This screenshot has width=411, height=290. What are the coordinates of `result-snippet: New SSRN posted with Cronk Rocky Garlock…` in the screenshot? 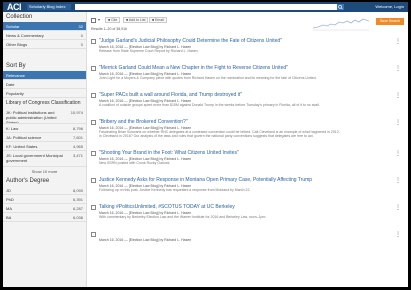 It's located at (135, 163).